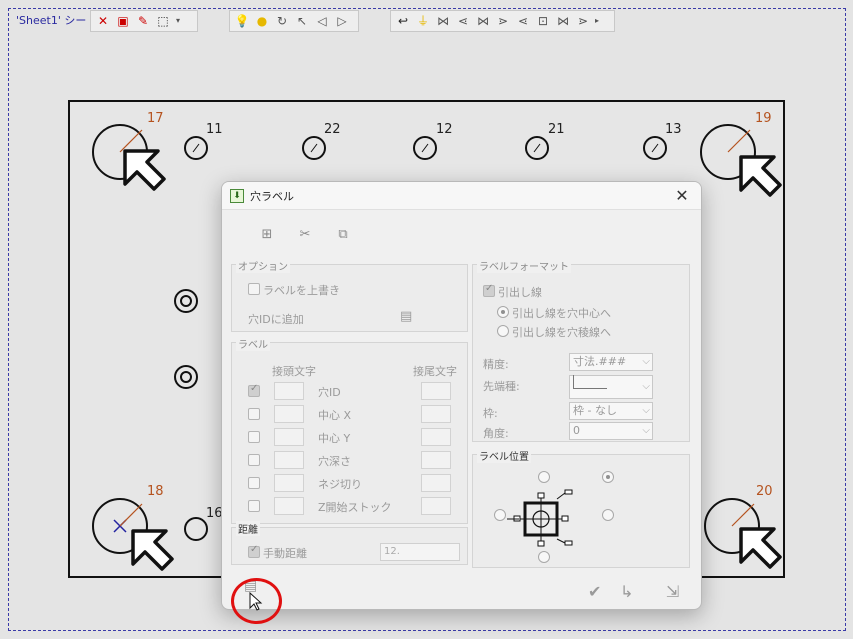 The width and height of the screenshot is (853, 639). I want to click on frame-label: 枠:, so click(490, 413).